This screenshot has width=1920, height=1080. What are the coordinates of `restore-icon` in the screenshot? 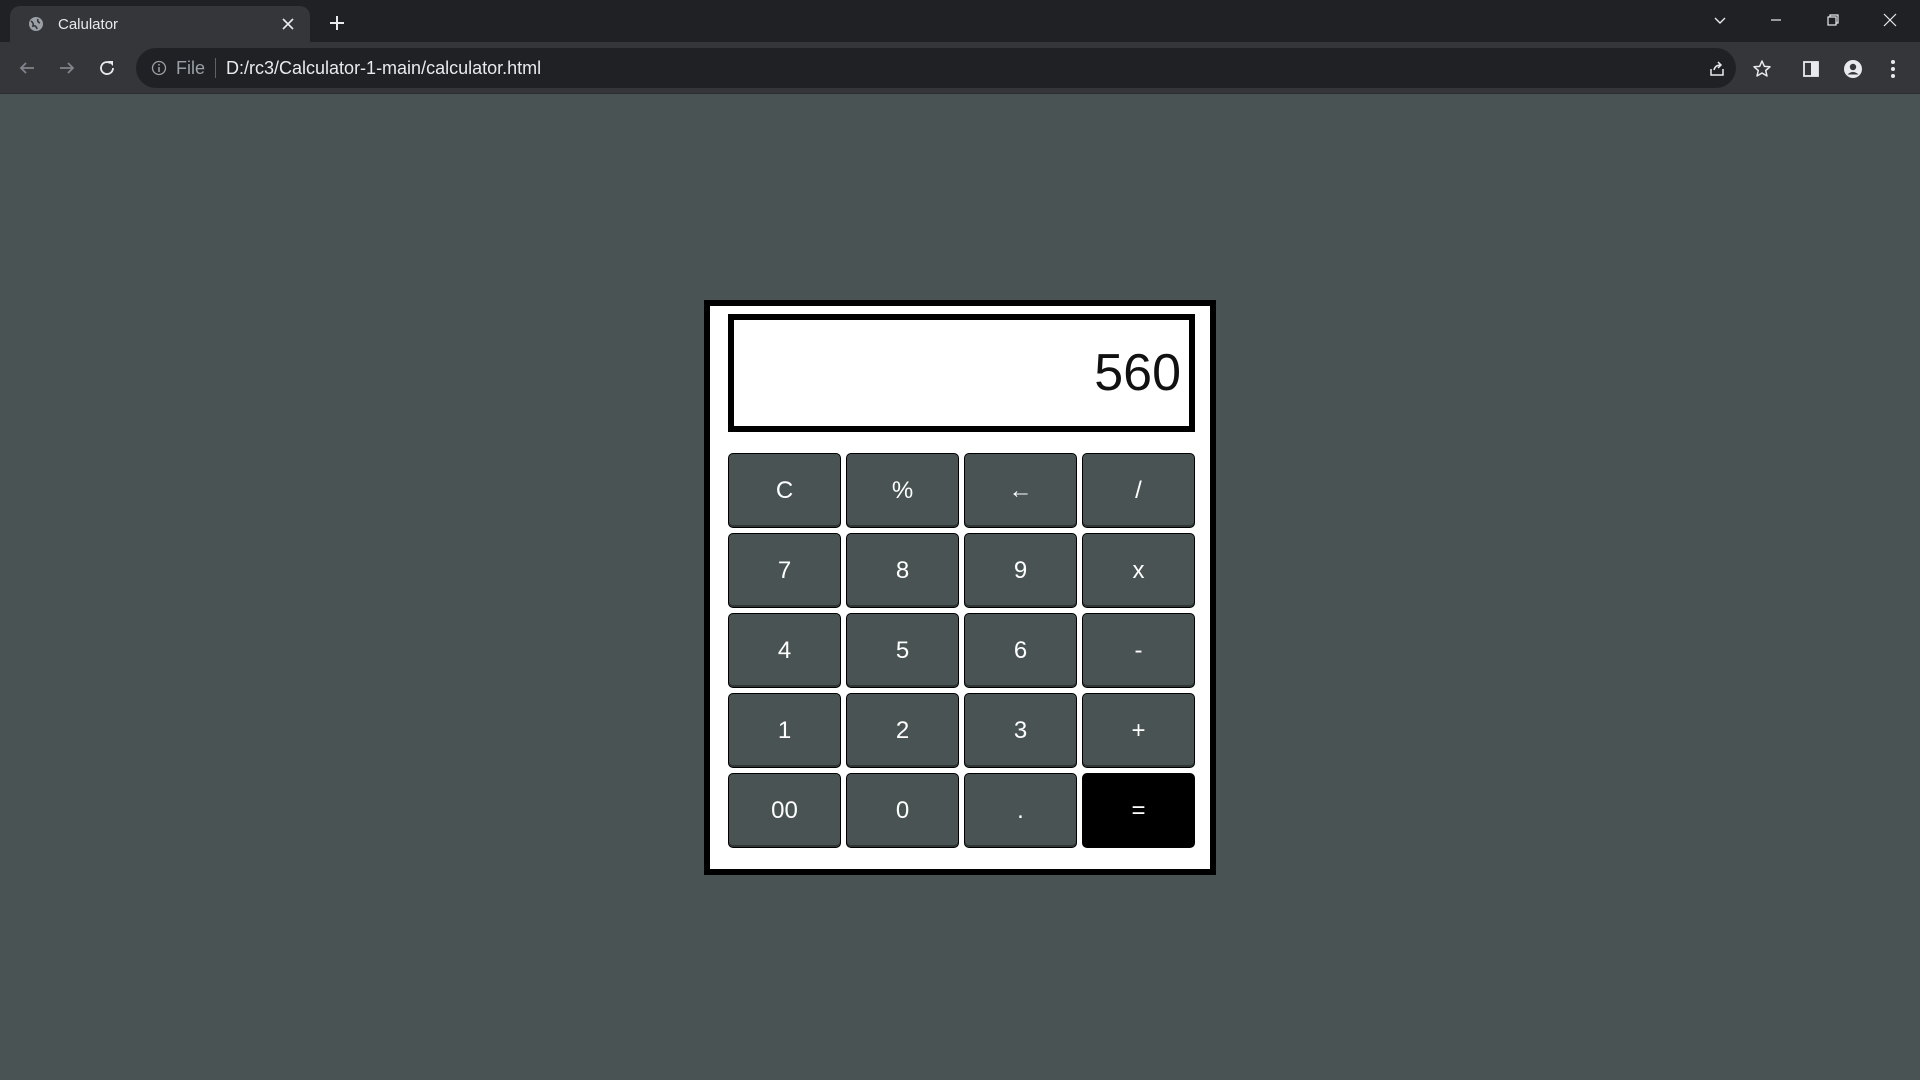 It's located at (1833, 20).